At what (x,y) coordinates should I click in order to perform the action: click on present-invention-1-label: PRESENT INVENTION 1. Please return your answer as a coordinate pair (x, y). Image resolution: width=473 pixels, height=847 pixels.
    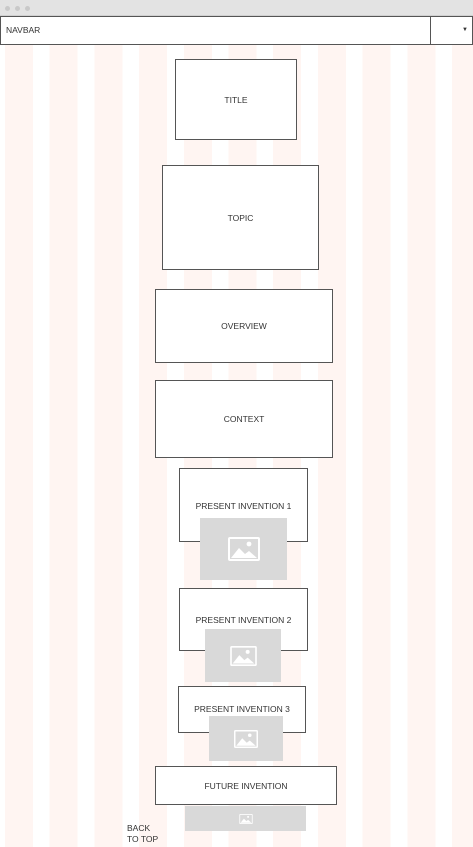
    Looking at the image, I should click on (243, 506).